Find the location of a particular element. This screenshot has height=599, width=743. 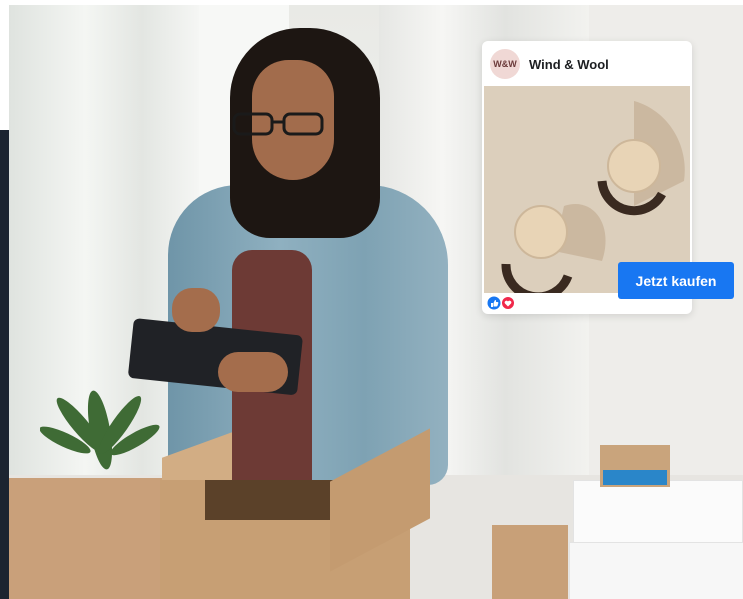

glasses-image is located at coordinates (278, 124).